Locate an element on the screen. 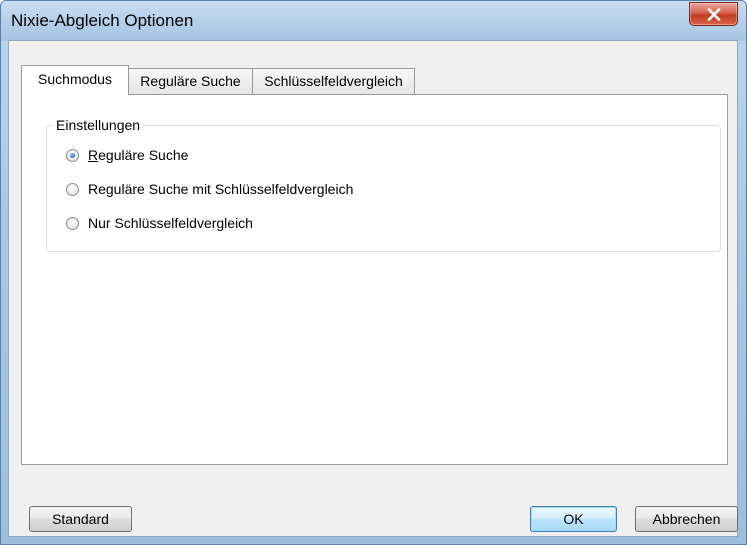 The image size is (747, 545). close-button is located at coordinates (713, 14).